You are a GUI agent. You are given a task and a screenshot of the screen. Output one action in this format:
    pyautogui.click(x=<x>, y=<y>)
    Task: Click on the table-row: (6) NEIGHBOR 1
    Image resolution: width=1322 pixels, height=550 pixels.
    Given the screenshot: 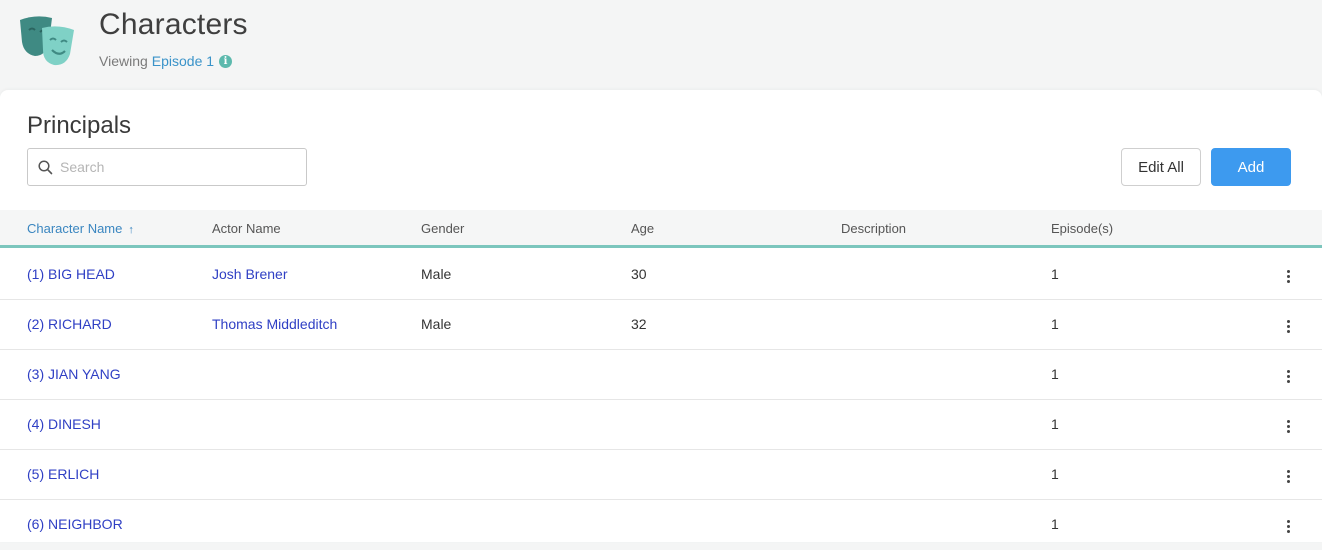 What is the action you would take?
    pyautogui.click(x=661, y=525)
    